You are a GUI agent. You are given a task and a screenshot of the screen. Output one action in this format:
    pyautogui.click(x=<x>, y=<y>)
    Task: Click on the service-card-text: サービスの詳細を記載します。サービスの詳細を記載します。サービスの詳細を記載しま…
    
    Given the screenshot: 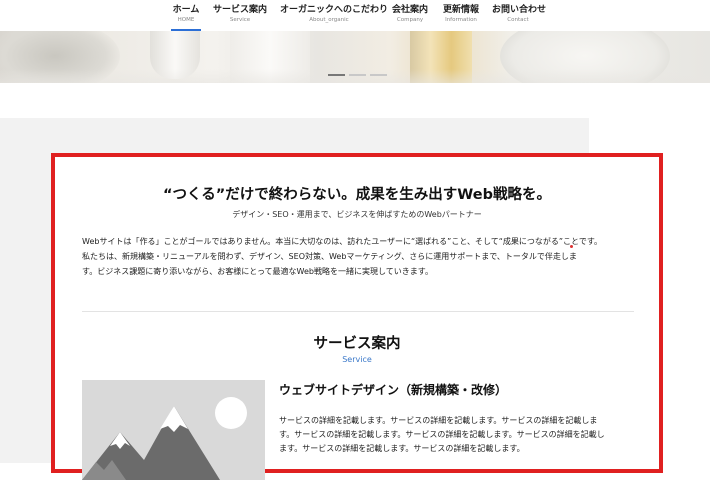 What is the action you would take?
    pyautogui.click(x=461, y=435)
    